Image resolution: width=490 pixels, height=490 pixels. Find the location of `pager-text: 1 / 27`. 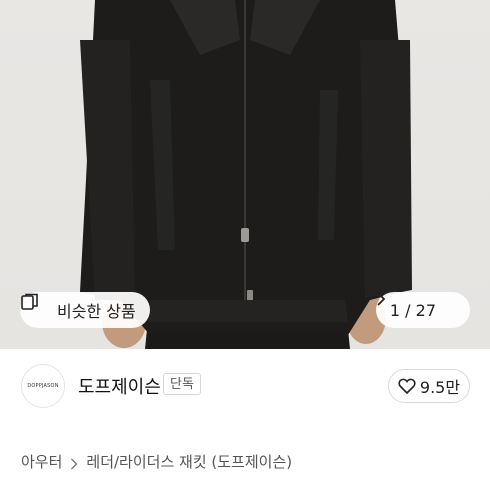

pager-text: 1 / 27 is located at coordinates (412, 310).